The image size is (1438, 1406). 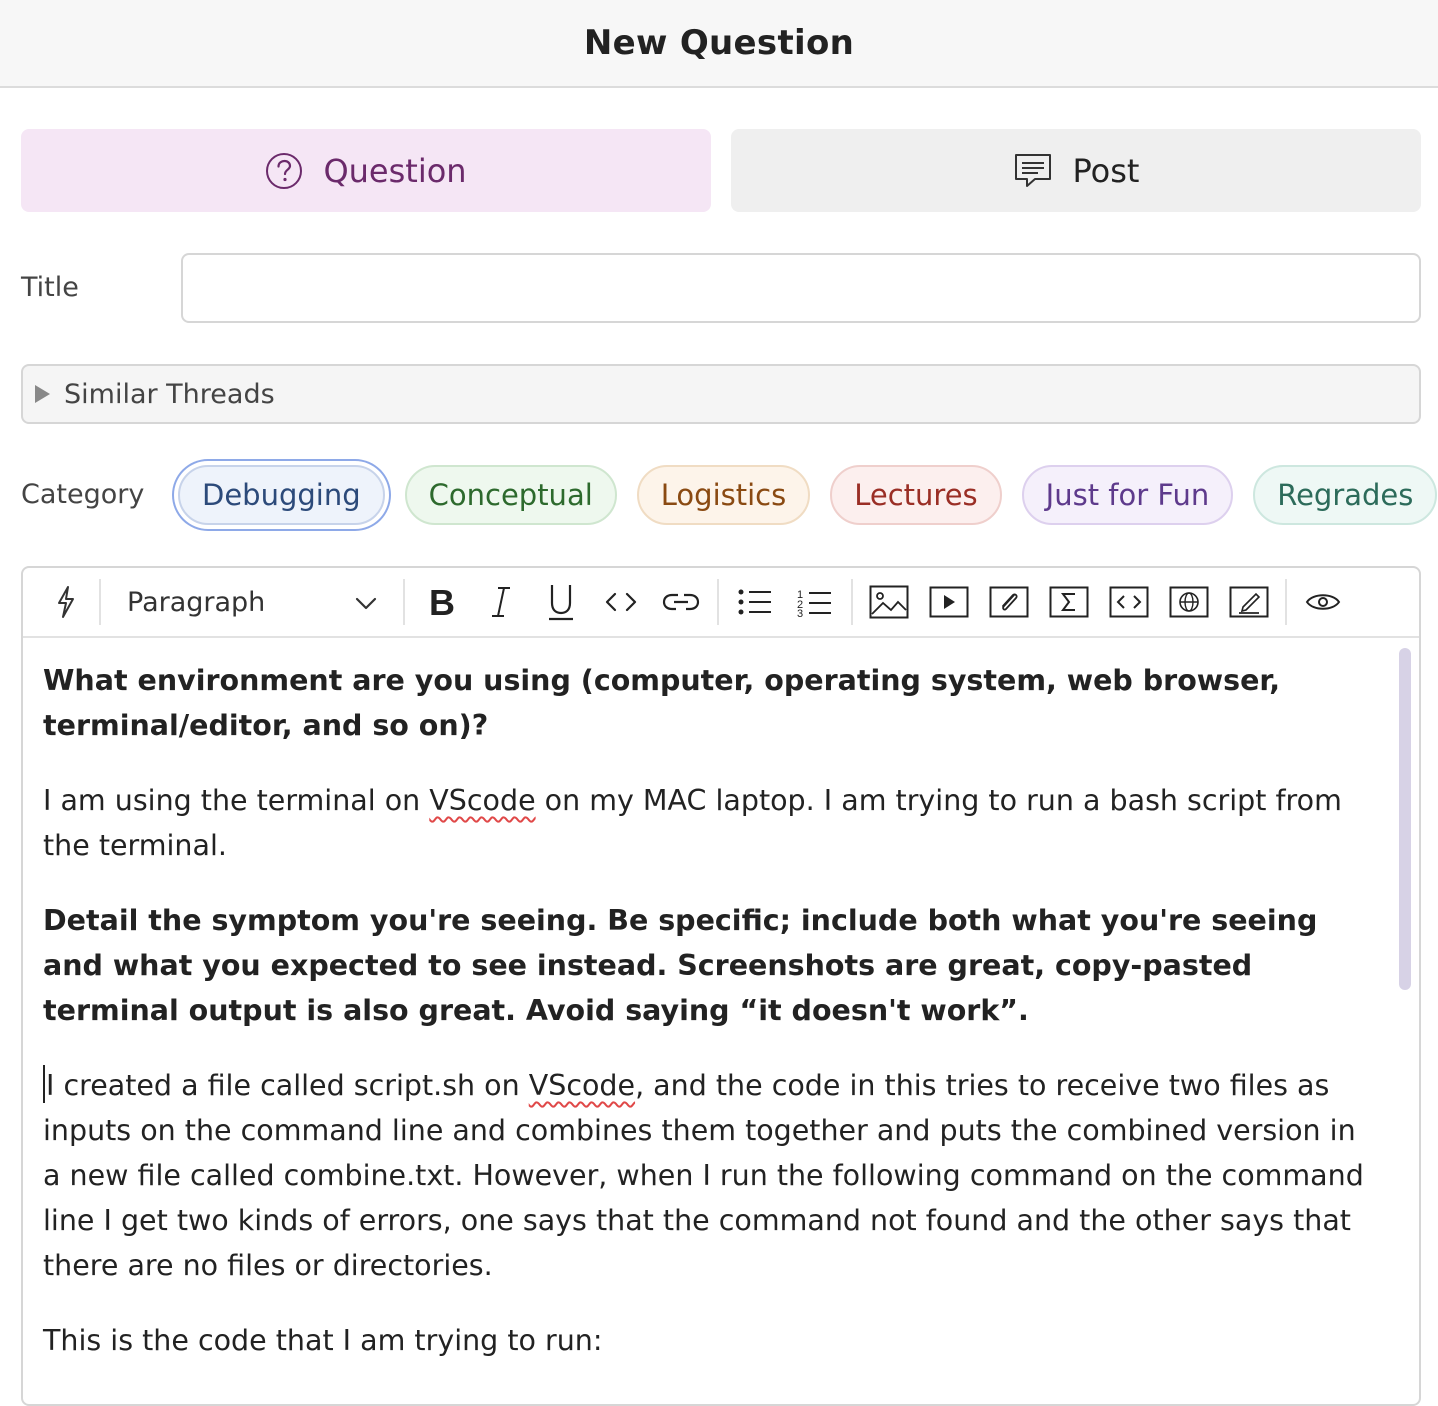 I want to click on title-input, so click(x=801, y=288).